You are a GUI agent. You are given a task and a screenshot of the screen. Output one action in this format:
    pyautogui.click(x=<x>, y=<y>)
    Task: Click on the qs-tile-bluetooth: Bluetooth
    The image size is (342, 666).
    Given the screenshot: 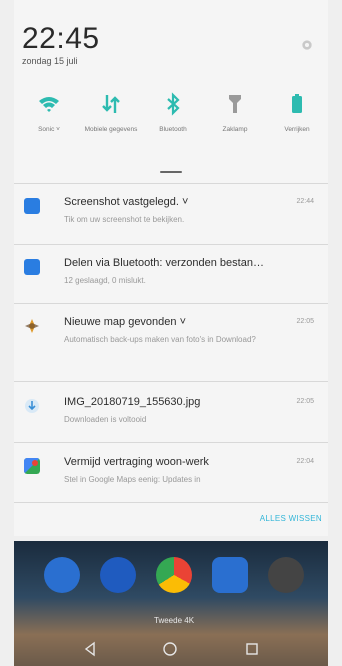 What is the action you would take?
    pyautogui.click(x=173, y=113)
    